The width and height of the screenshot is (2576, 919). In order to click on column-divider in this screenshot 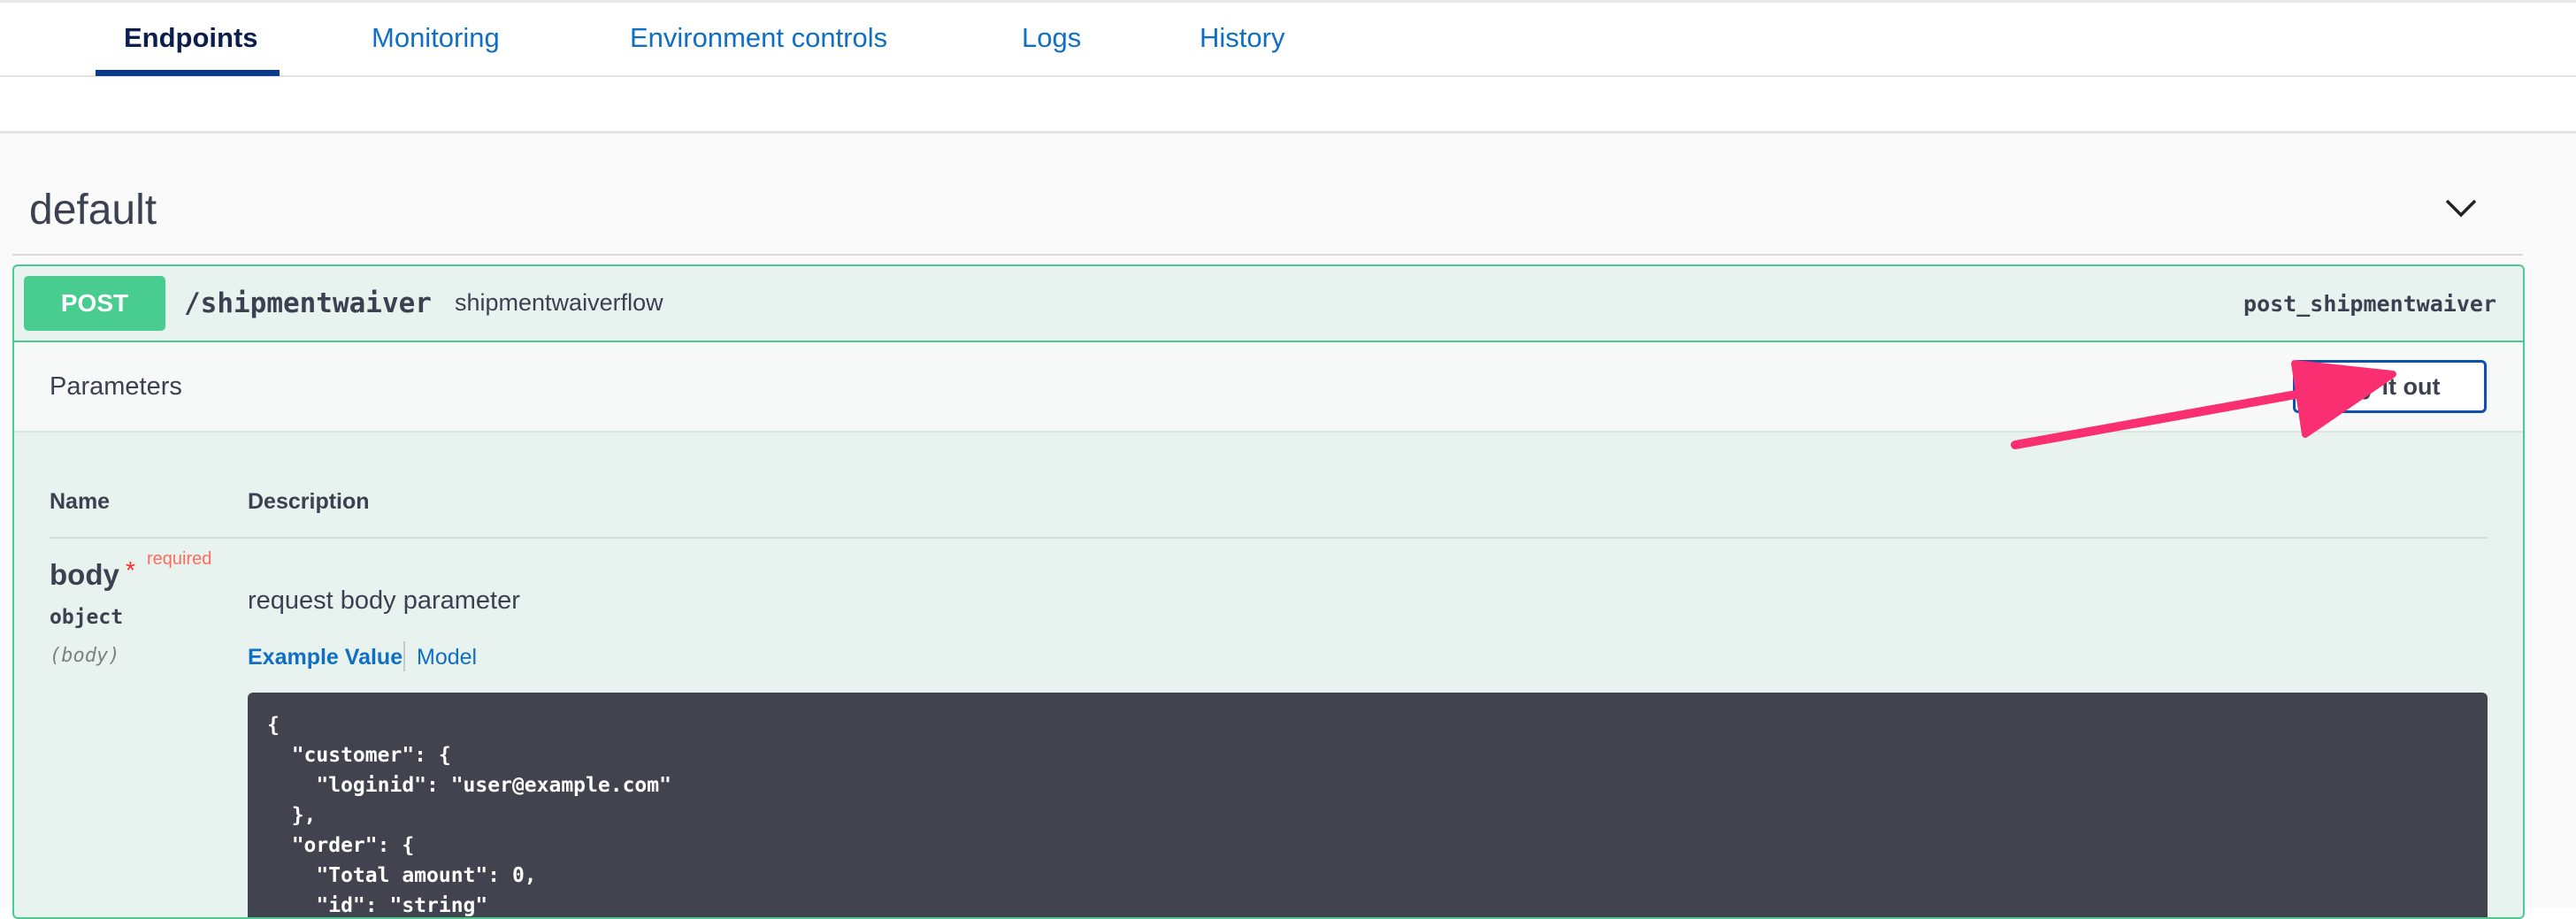, I will do `click(1269, 538)`.